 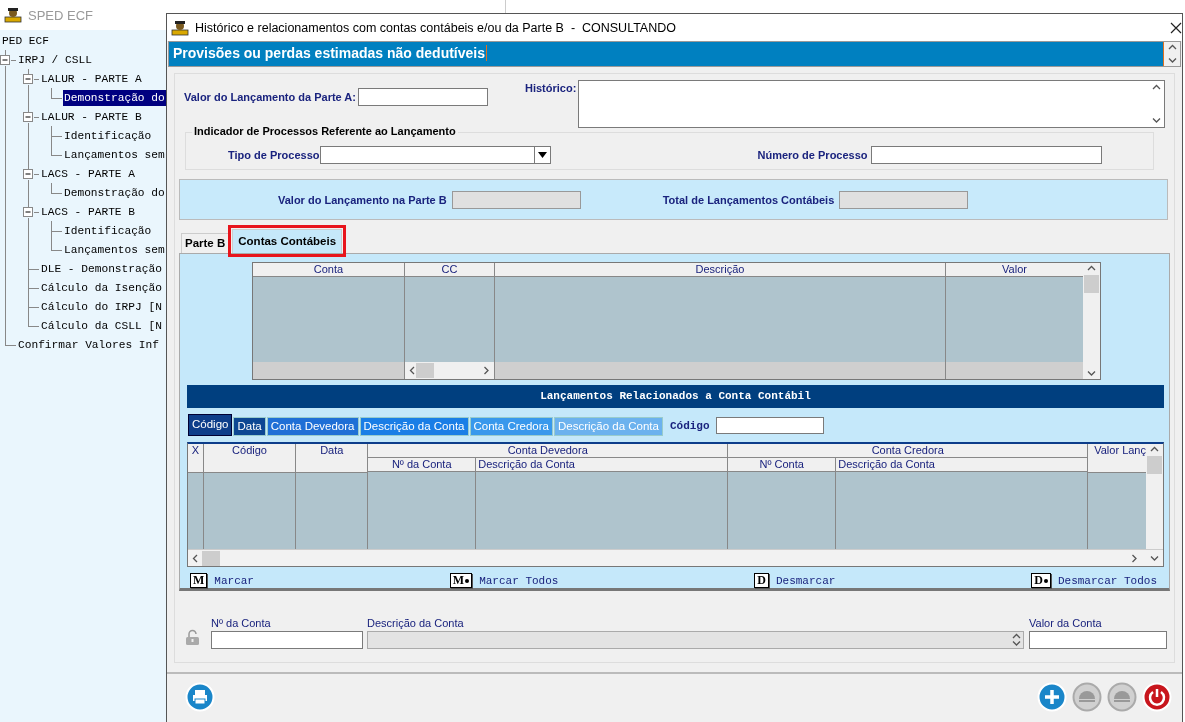 What do you see at coordinates (1117, 458) in the screenshot?
I see `column-header: Valor Lanç` at bounding box center [1117, 458].